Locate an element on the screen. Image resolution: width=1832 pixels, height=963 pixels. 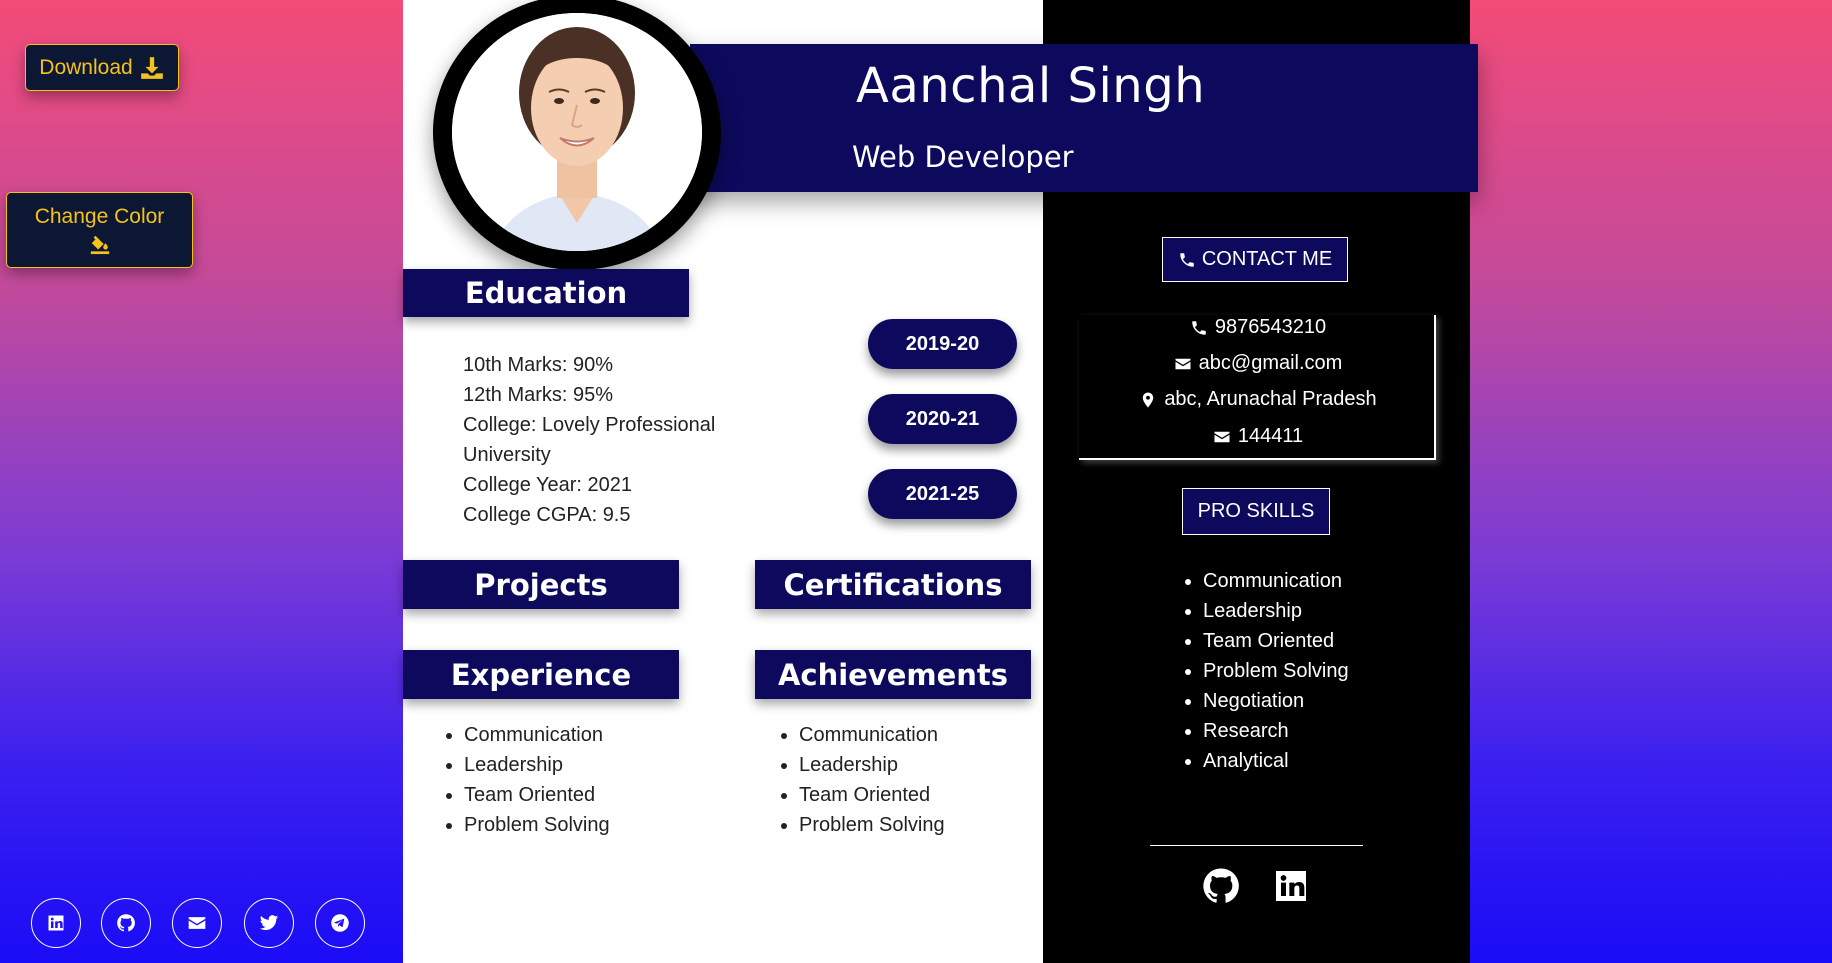
telegram-link is located at coordinates (340, 923).